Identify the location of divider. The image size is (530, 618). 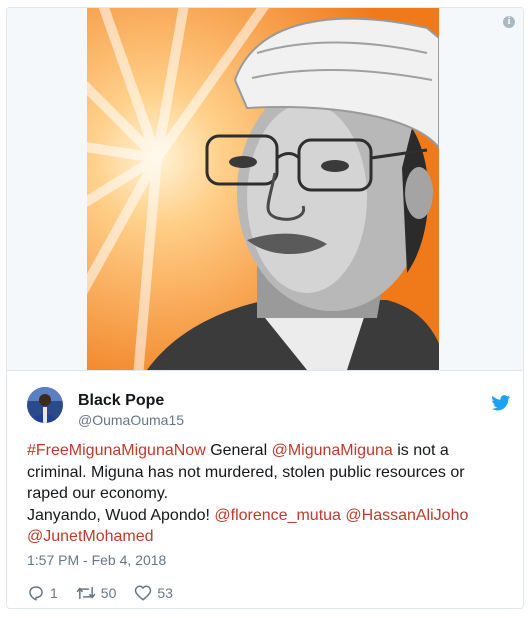
(265, 370).